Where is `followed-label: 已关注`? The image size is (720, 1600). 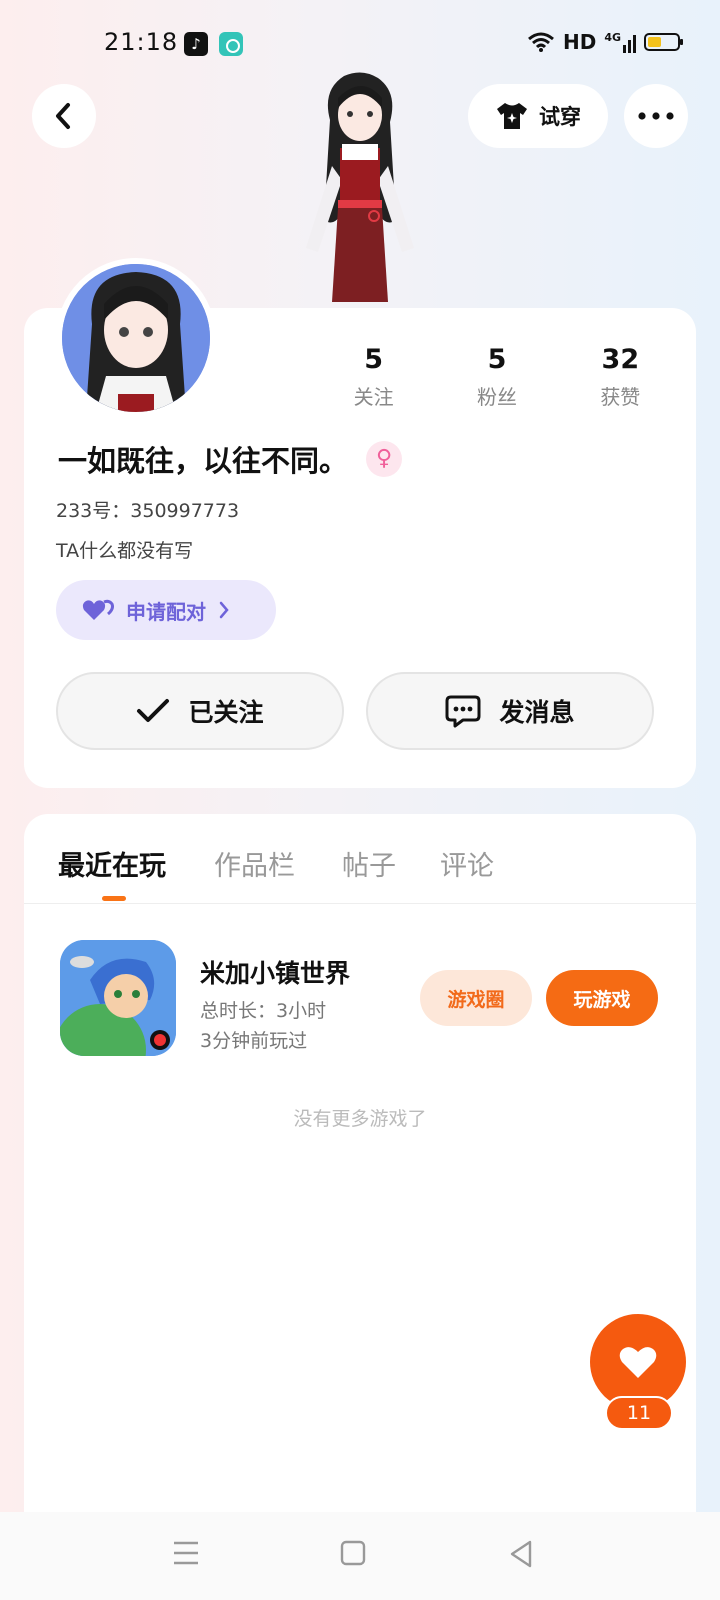 followed-label: 已关注 is located at coordinates (226, 712).